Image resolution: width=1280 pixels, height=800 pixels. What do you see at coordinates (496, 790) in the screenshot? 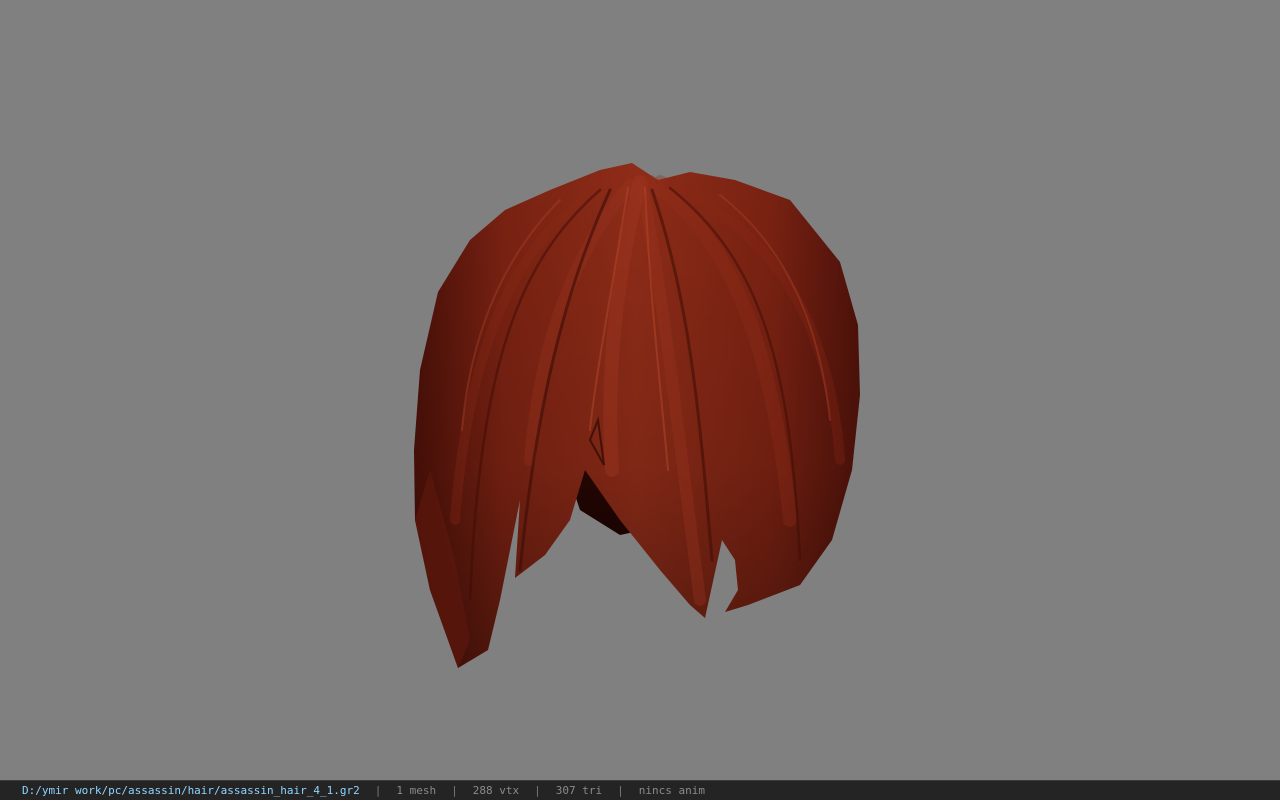
I see `vertex-count: 288 vtx` at bounding box center [496, 790].